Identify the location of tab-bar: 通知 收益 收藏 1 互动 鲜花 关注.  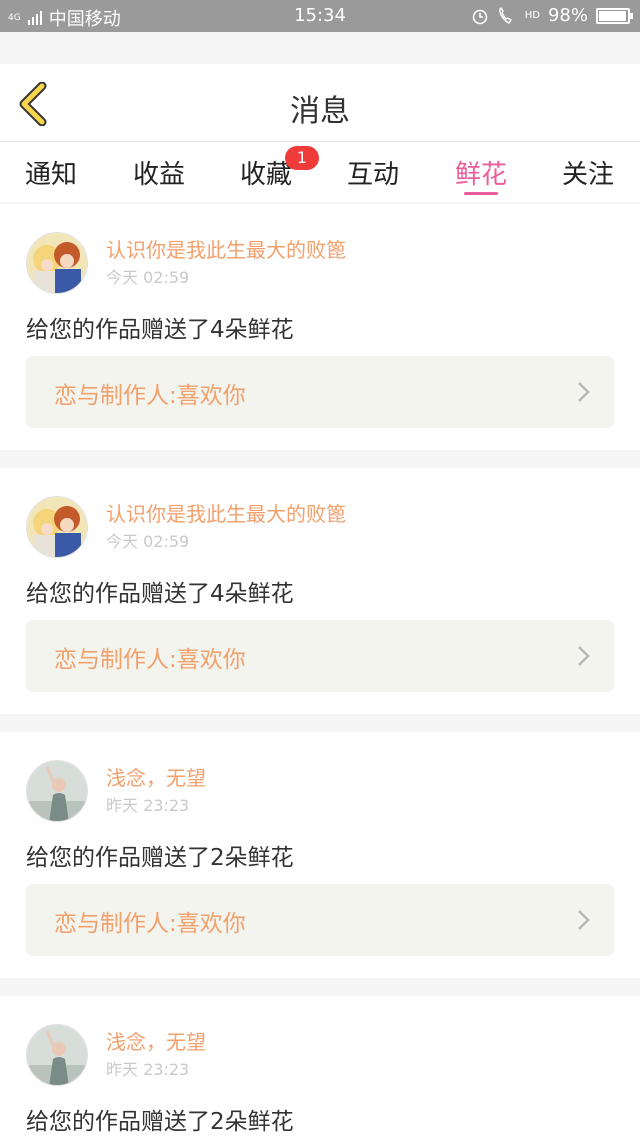
(320, 172).